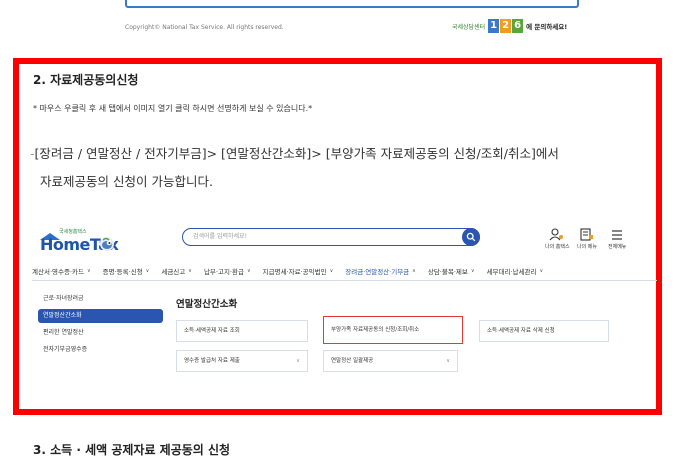  Describe the element at coordinates (617, 247) in the screenshot. I see `all-menu-label: 전체메뉴` at that location.